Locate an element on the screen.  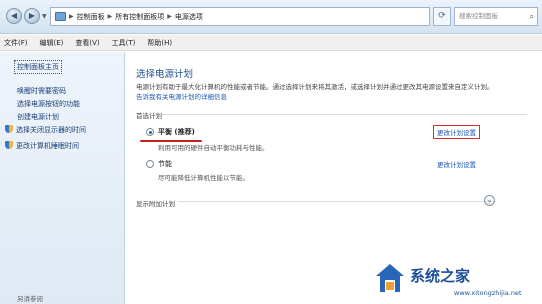
address-bar: ◀ ▶ ▼ ▶ 控制面板 ▶ 所有控制面板项 ▶ 电源选项 ⟳ 搜索控制面板 ⌕ is located at coordinates (271, 17).